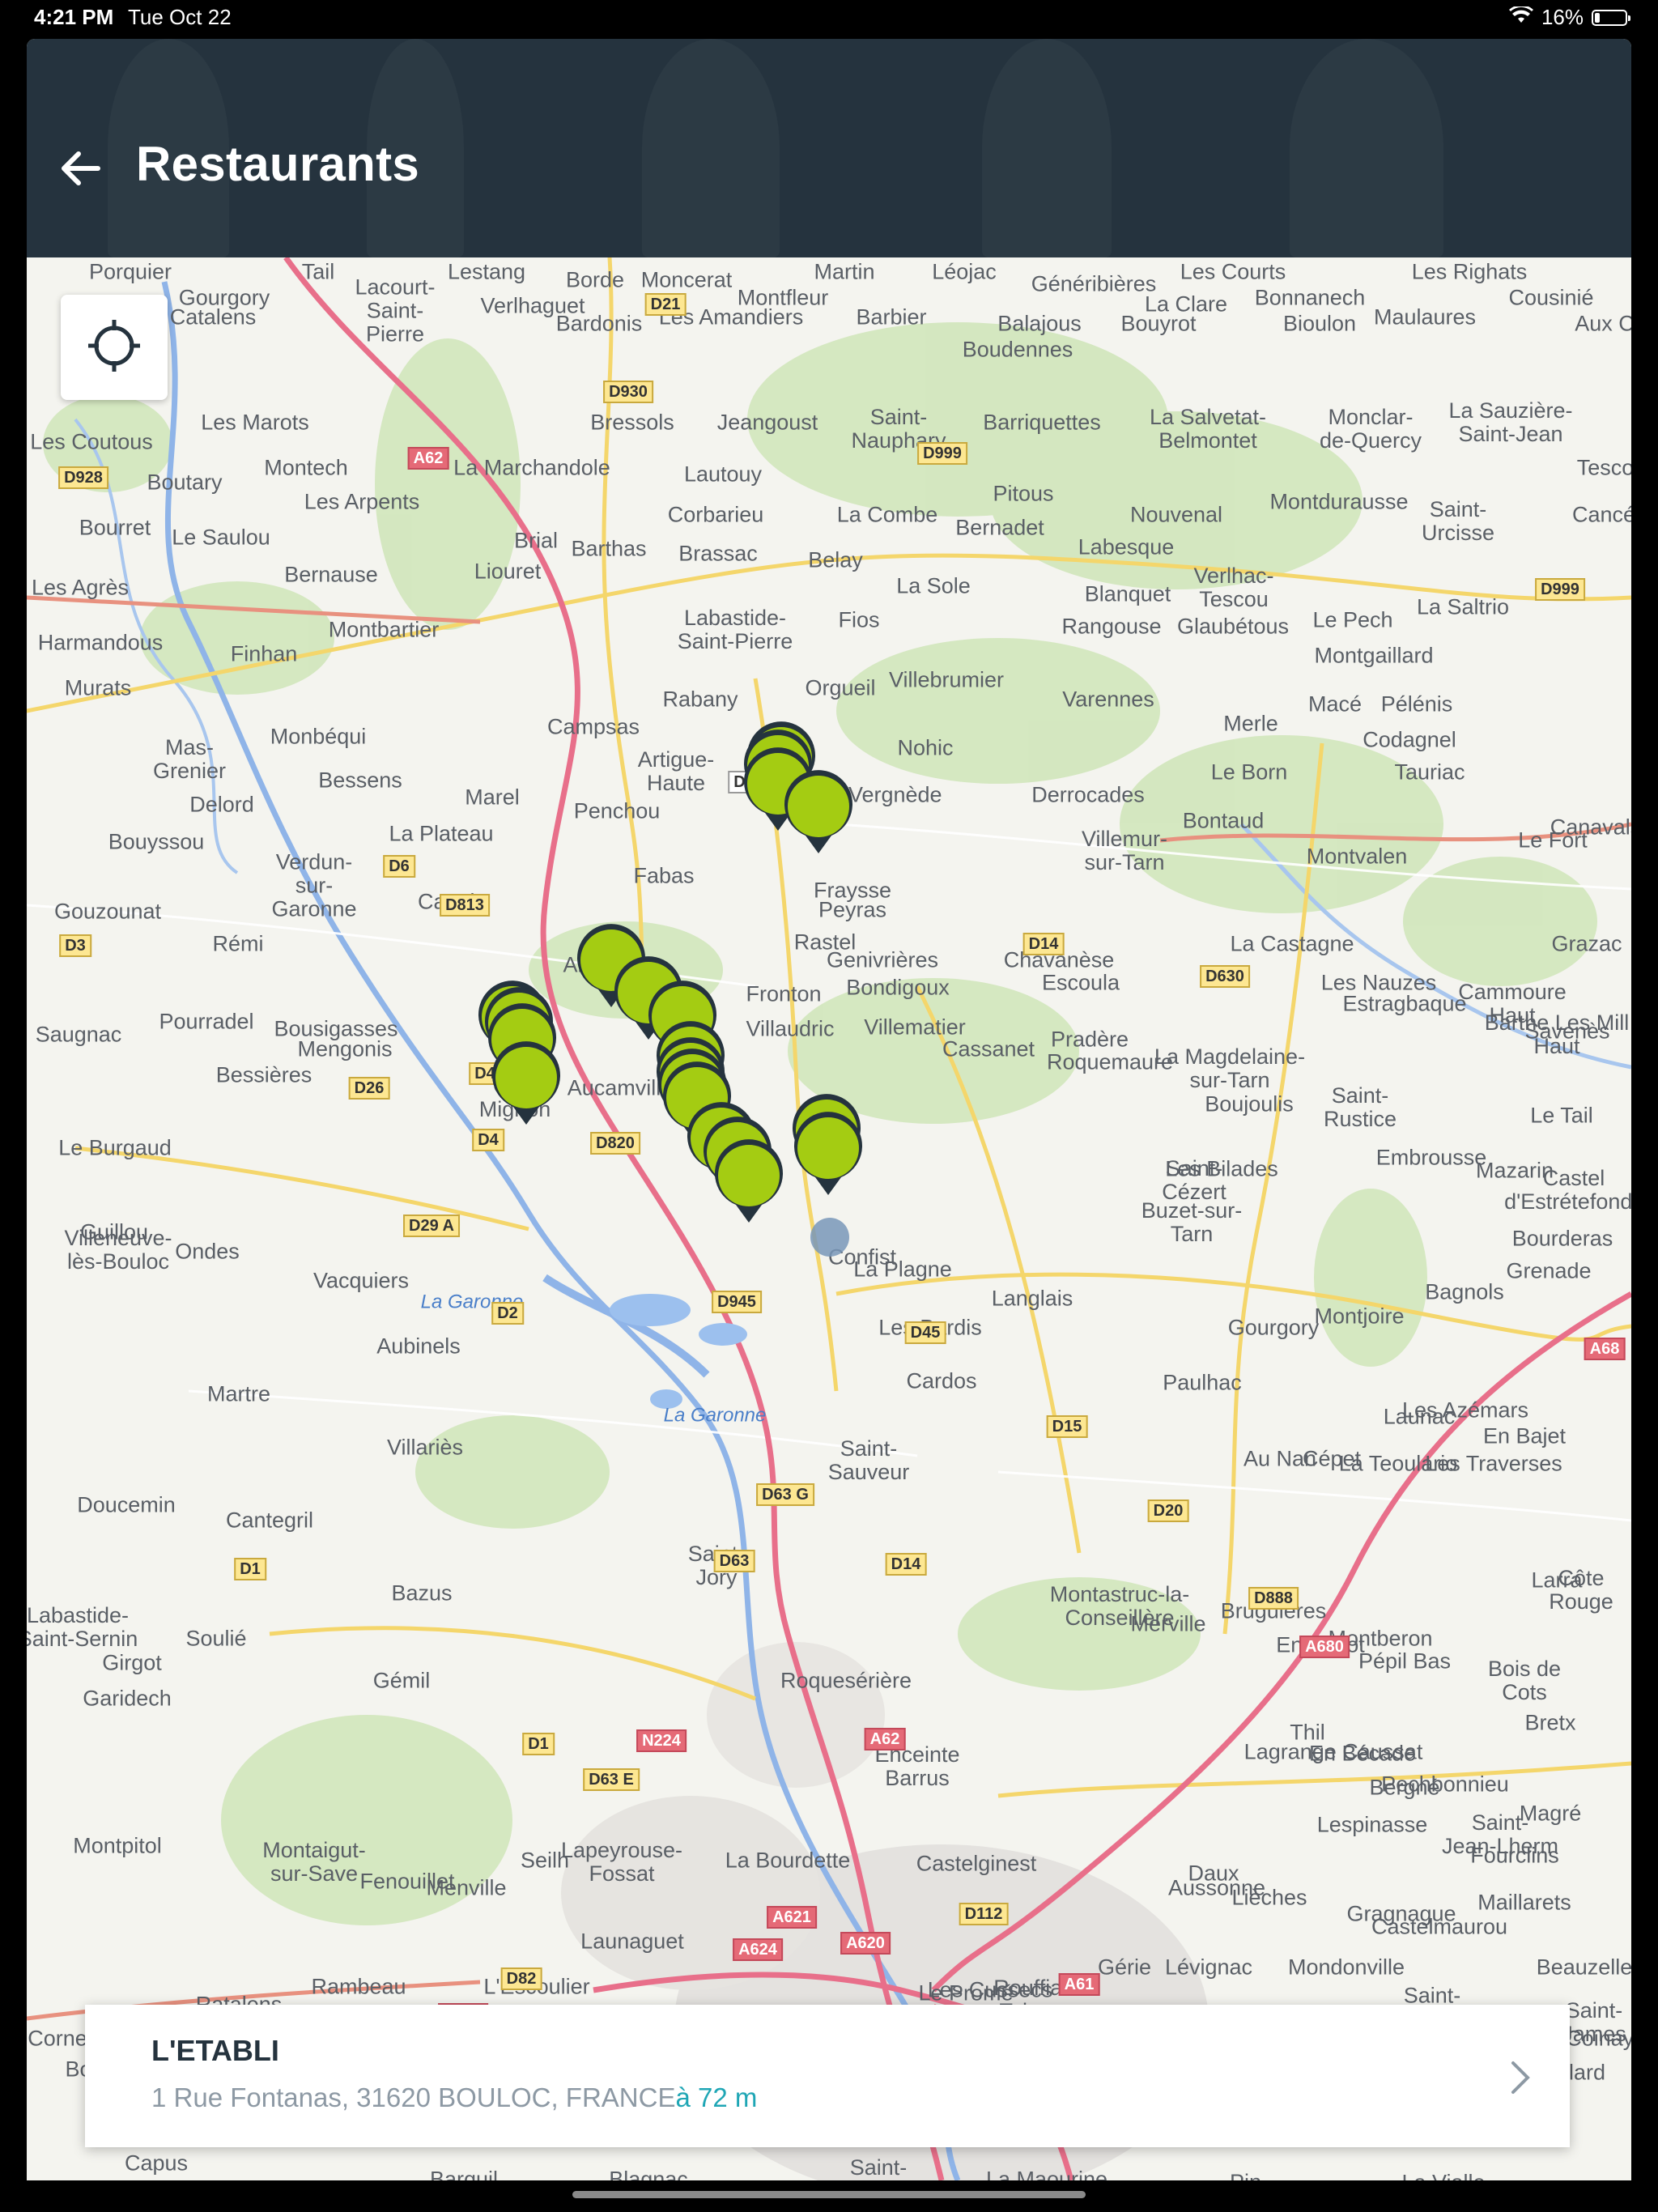  What do you see at coordinates (735, 630) in the screenshot?
I see `place-label: Labastide- Saint-Pierre` at bounding box center [735, 630].